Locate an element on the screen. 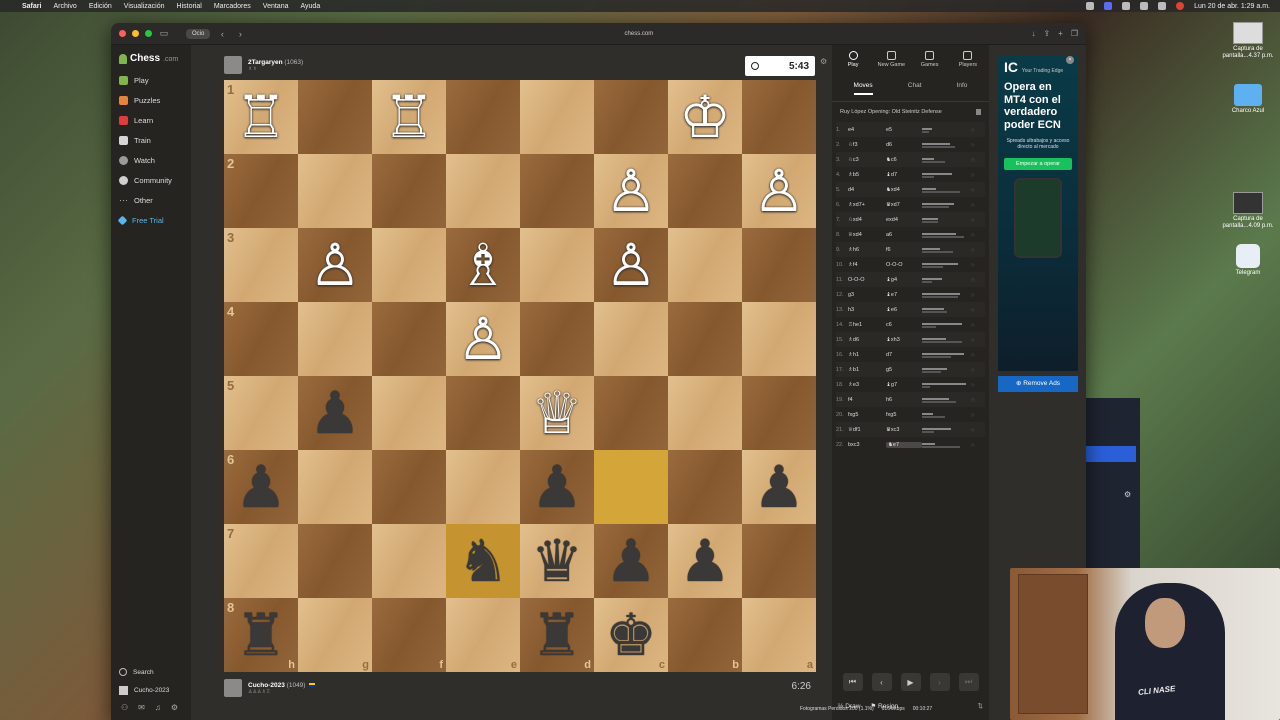 Image resolution: width=1280 pixels, height=720 pixels. white-move: ♗b1 is located at coordinates (867, 370).